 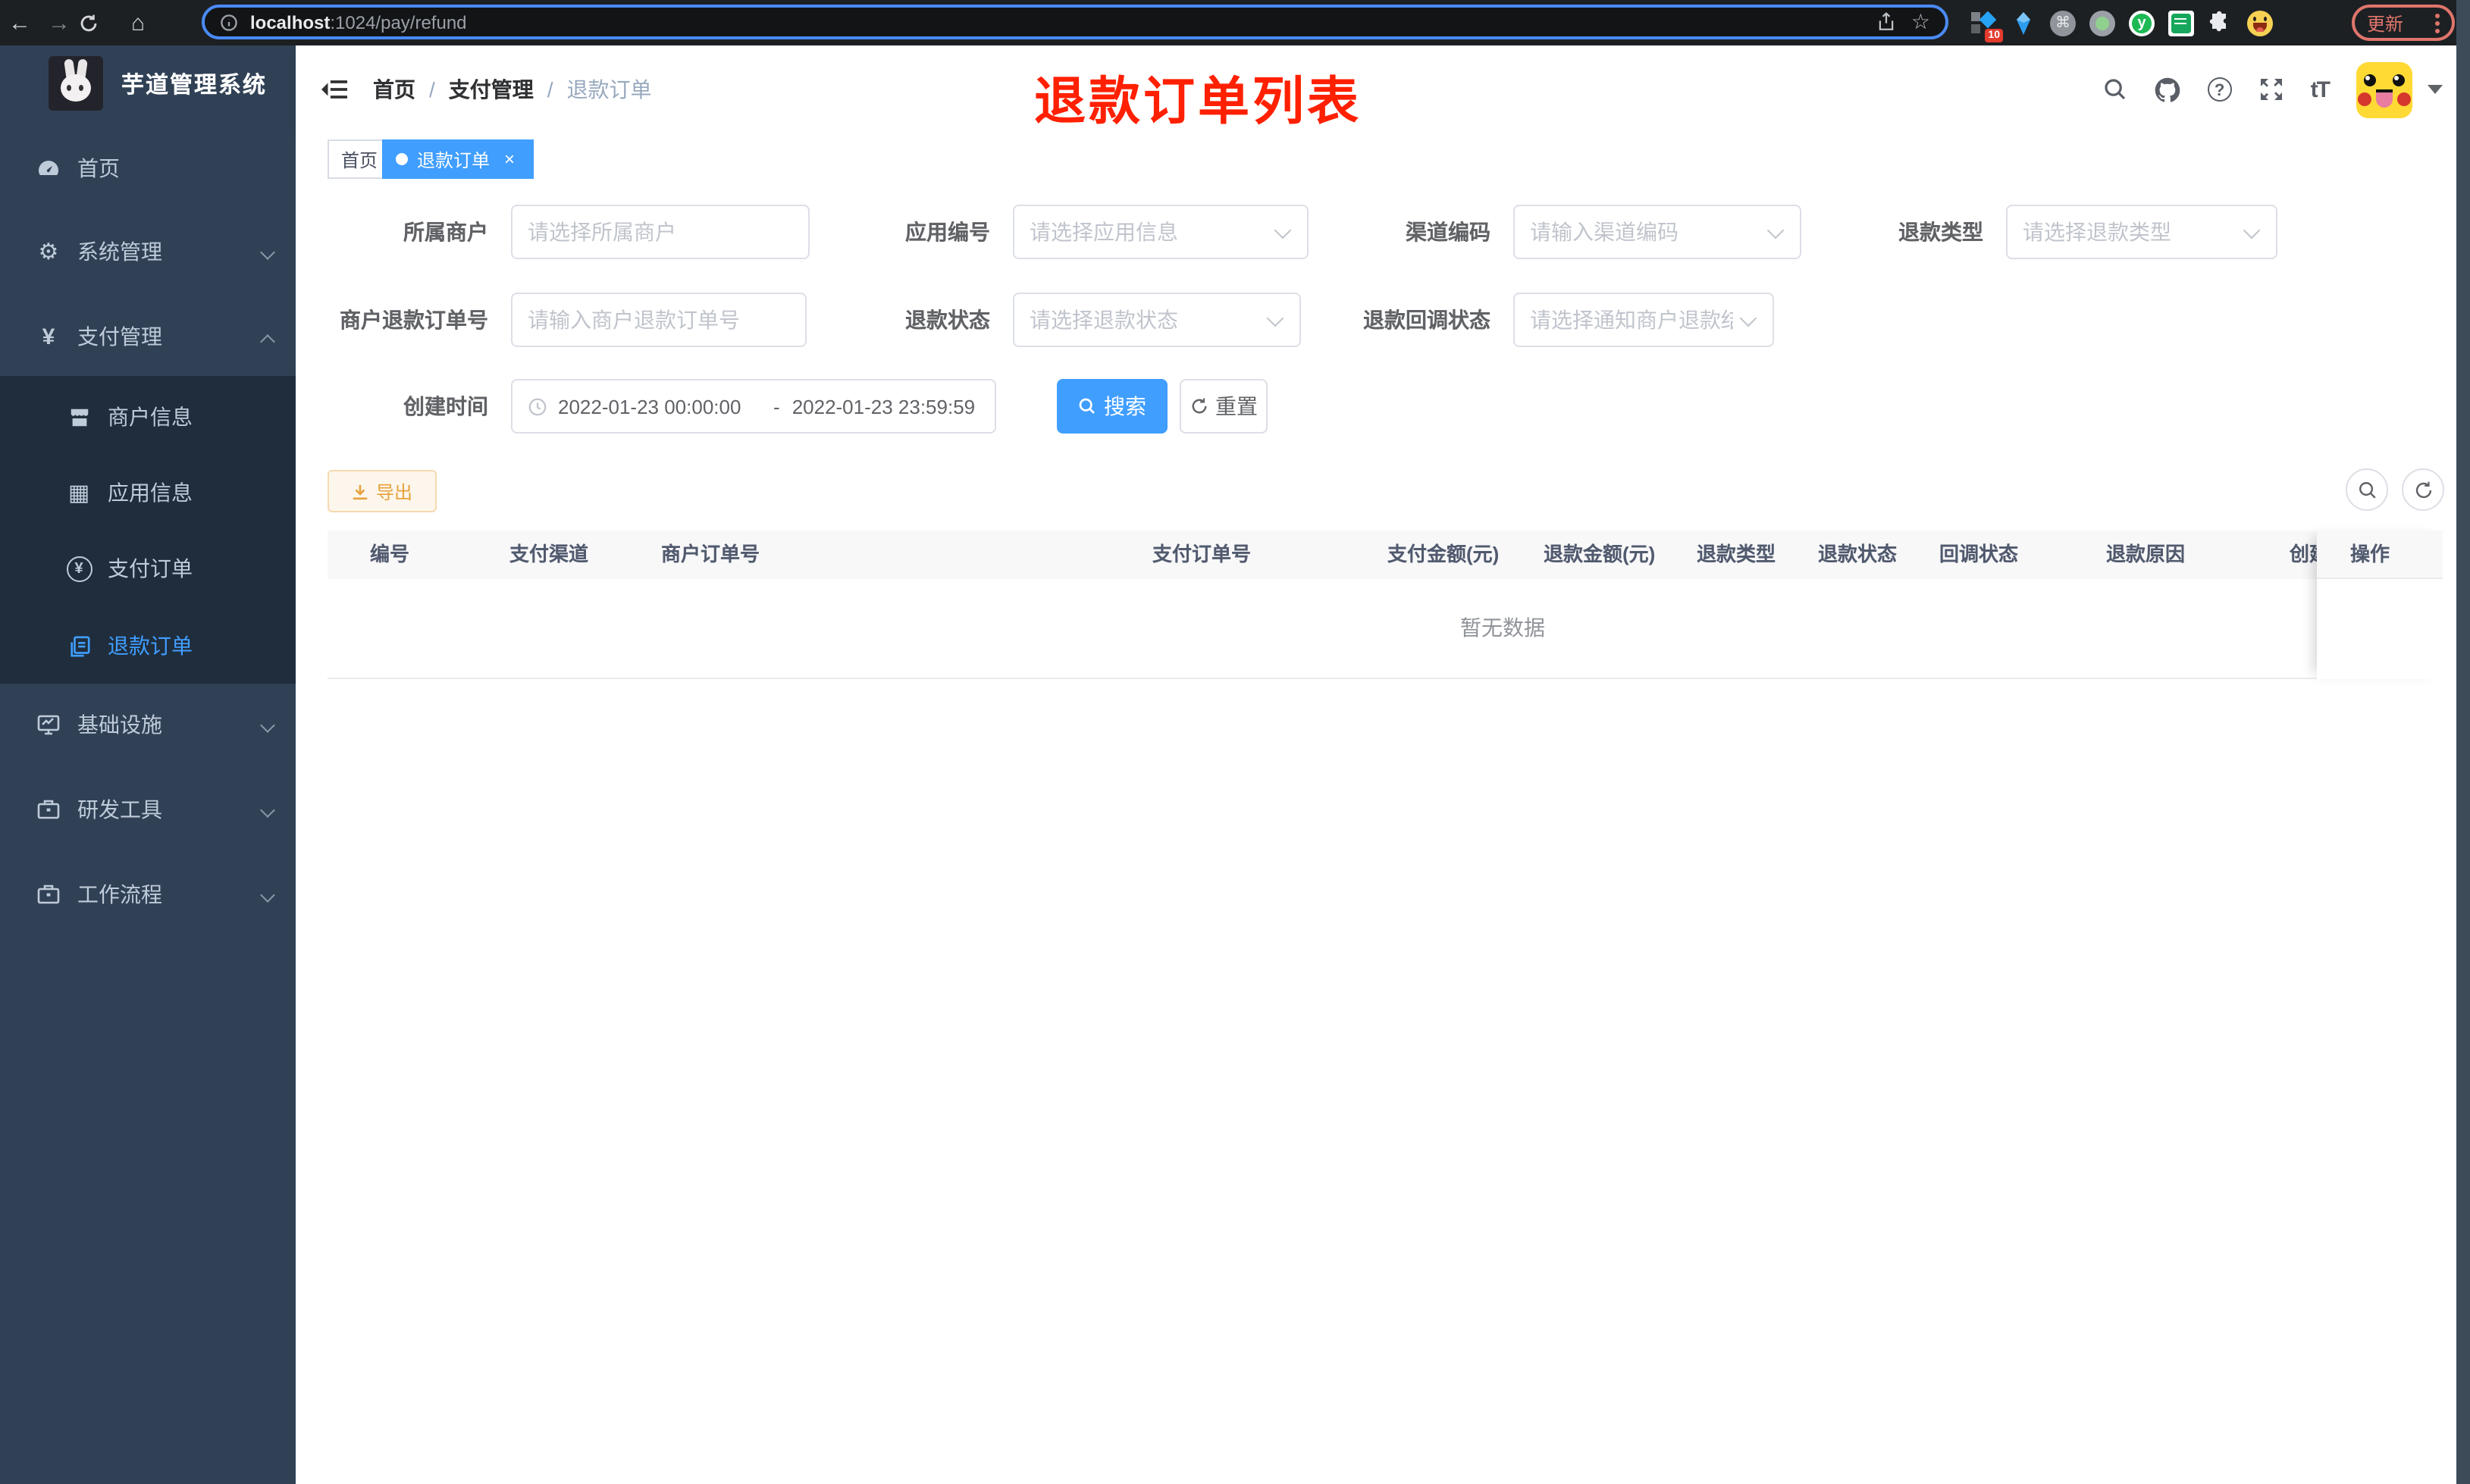 I want to click on sidebar-item-refund-order: 退款订单, so click(x=148, y=646).